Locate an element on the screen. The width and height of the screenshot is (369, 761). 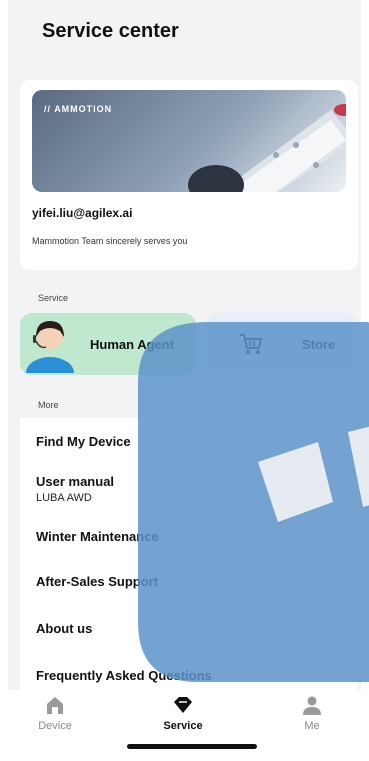
service-section-label: Service is located at coordinates (53, 298).